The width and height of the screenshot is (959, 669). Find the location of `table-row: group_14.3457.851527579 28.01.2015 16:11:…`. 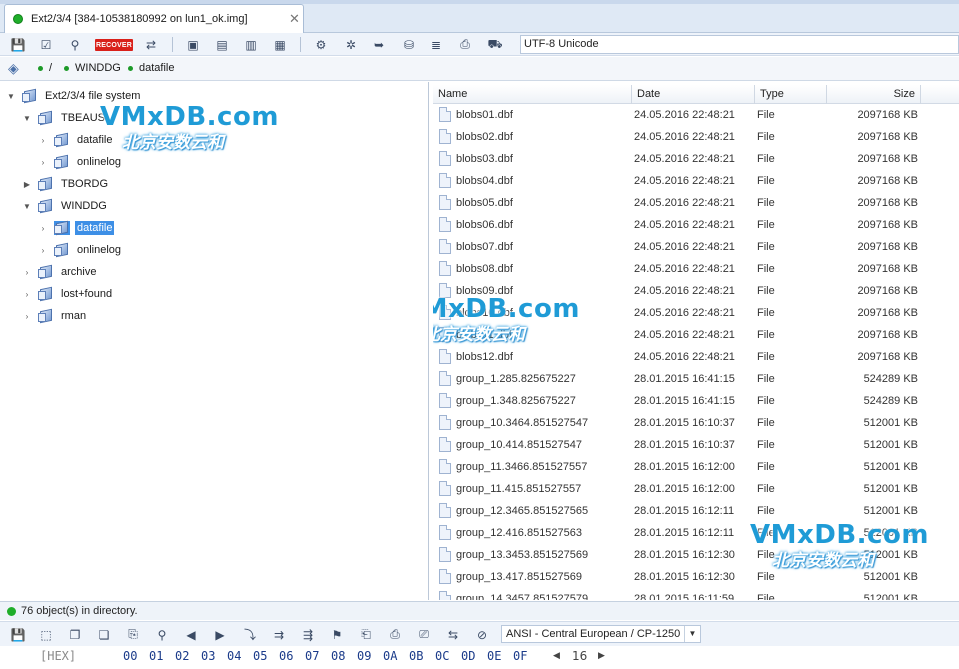

table-row: group_14.3457.851527579 28.01.2015 16:11:… is located at coordinates (696, 594).